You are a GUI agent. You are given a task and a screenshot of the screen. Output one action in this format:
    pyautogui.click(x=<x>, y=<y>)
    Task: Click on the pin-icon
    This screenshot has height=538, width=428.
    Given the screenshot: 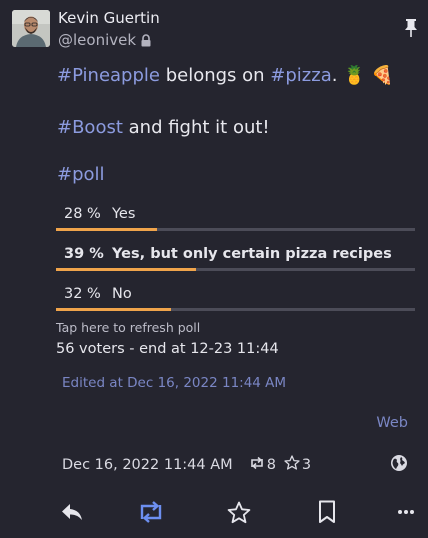 What is the action you would take?
    pyautogui.click(x=411, y=30)
    